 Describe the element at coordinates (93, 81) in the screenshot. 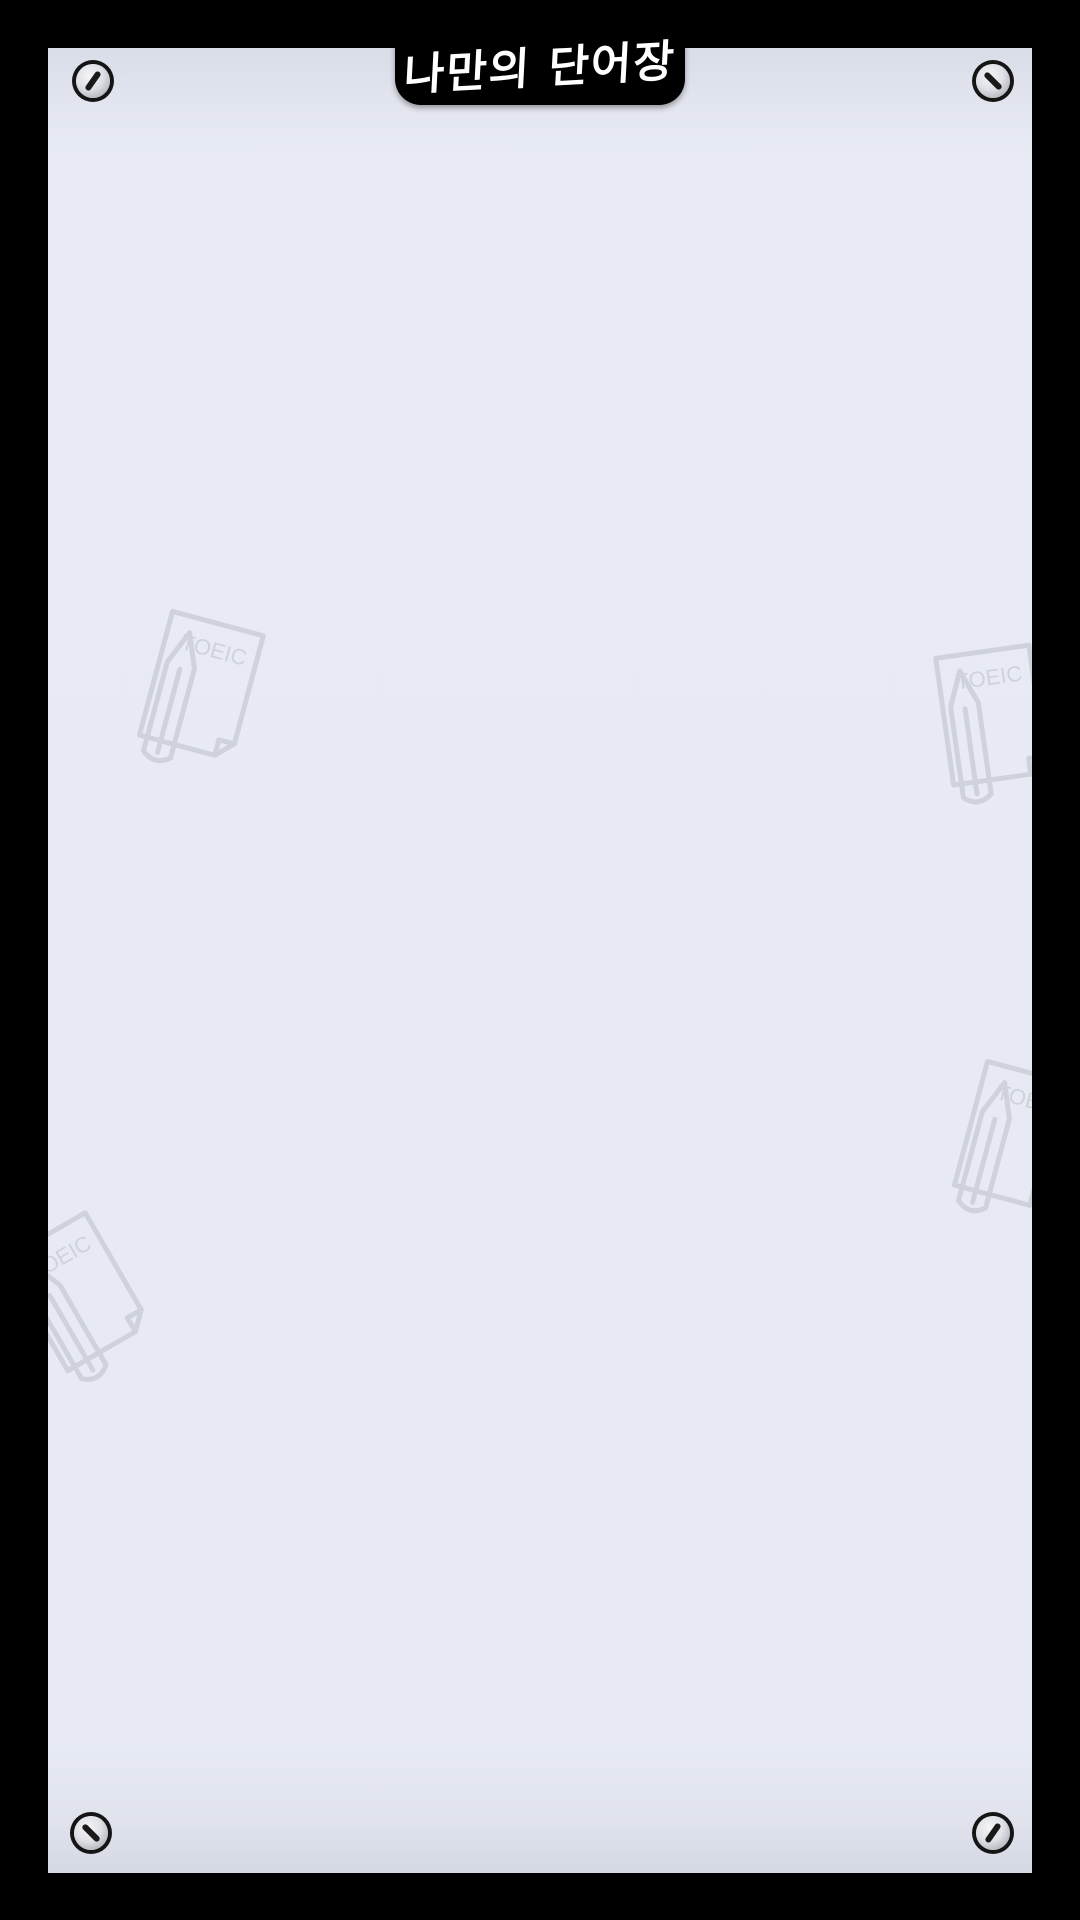

I see `screw-top-left-icon` at that location.